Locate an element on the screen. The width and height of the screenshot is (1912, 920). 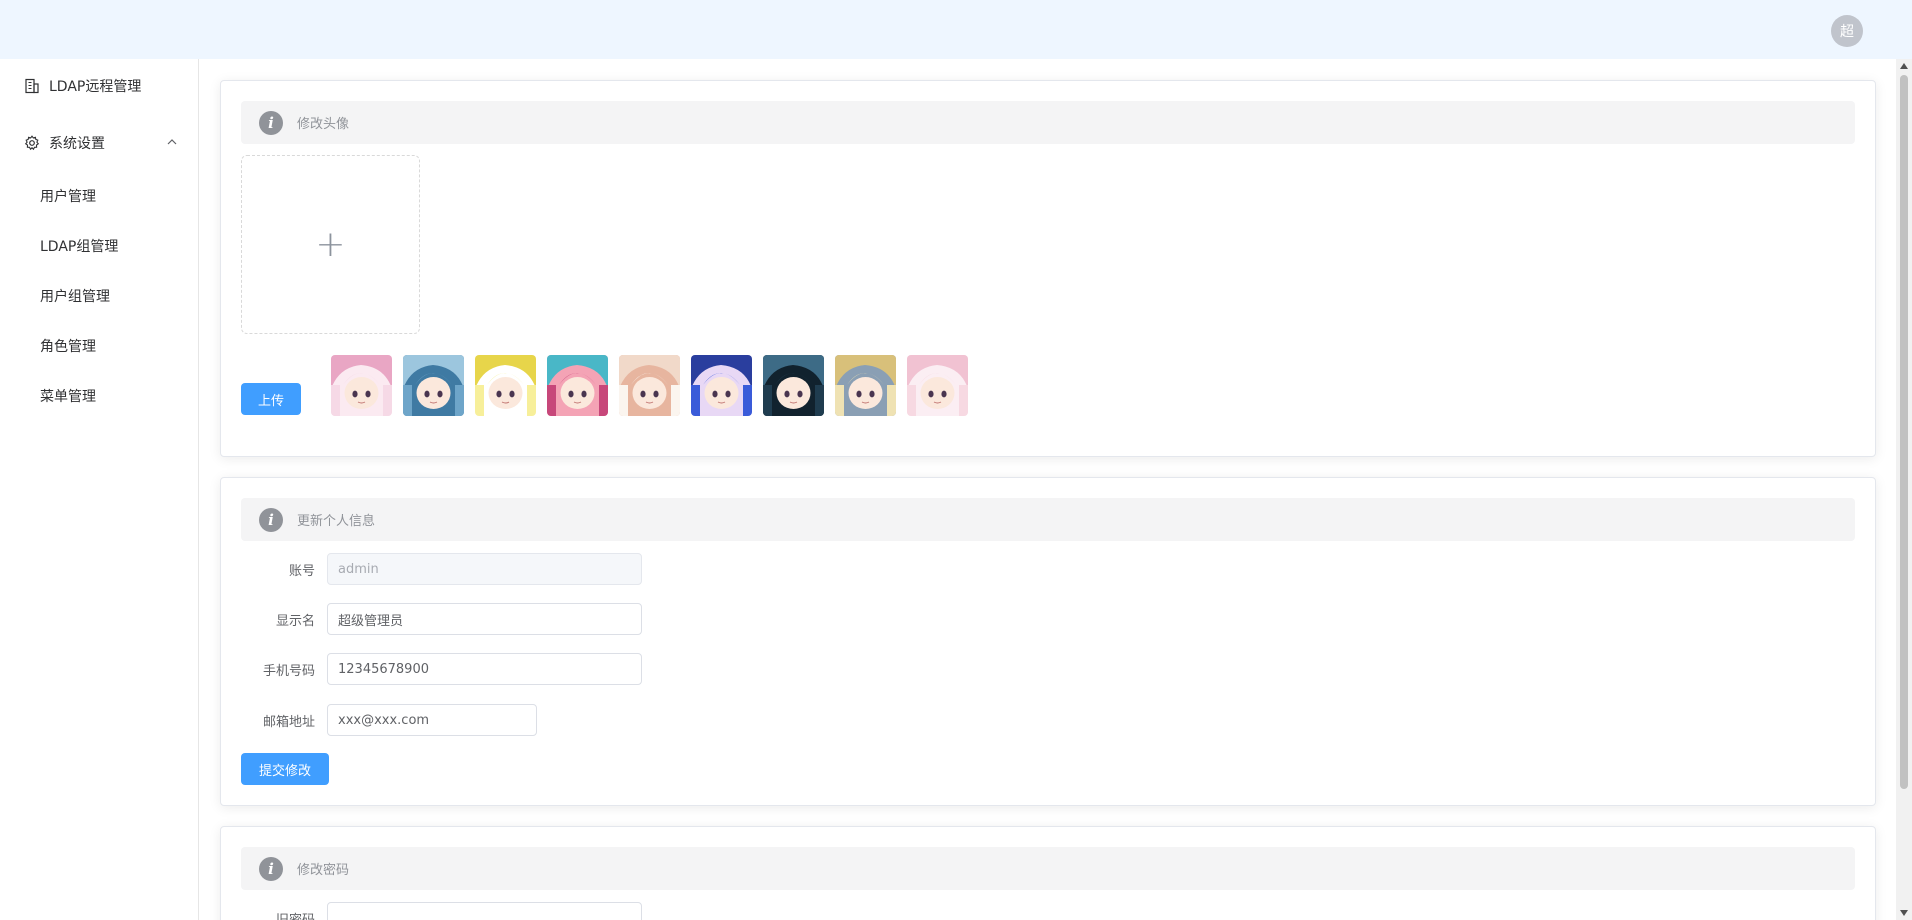
gear-icon is located at coordinates (32, 143).